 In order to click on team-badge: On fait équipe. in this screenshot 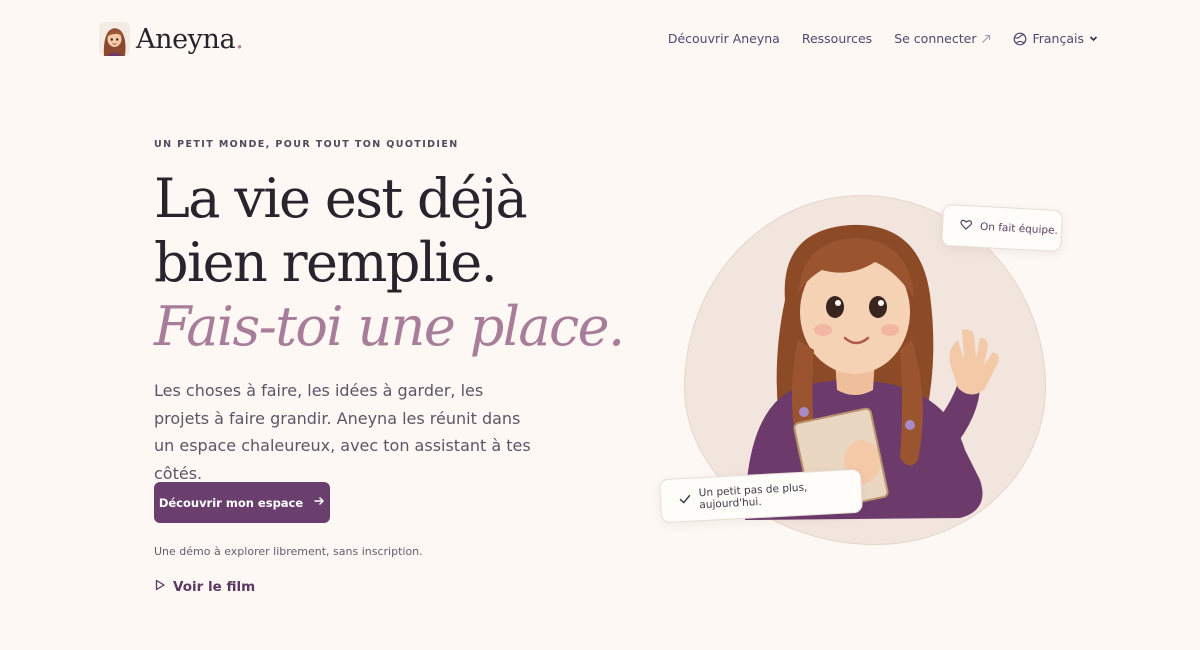, I will do `click(1002, 228)`.